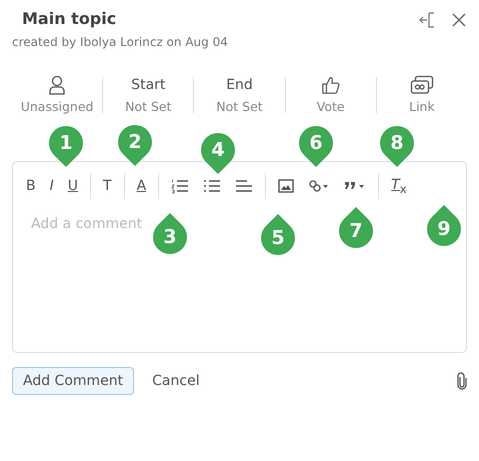 The height and width of the screenshot is (461, 479). I want to click on field-label: Unassigned, so click(57, 107).